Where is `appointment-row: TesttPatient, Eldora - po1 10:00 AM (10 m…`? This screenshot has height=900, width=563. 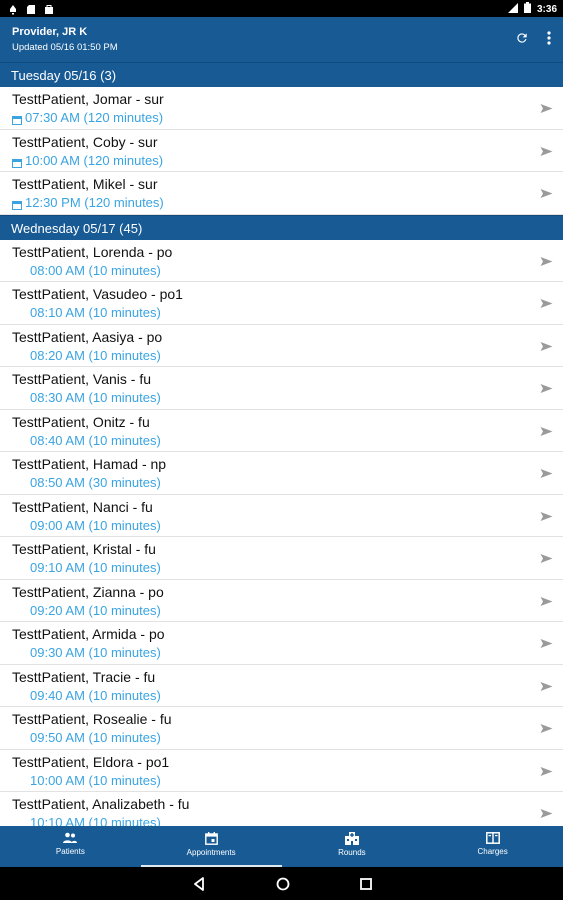 appointment-row: TesttPatient, Eldora - po1 10:00 AM (10 m… is located at coordinates (281, 770).